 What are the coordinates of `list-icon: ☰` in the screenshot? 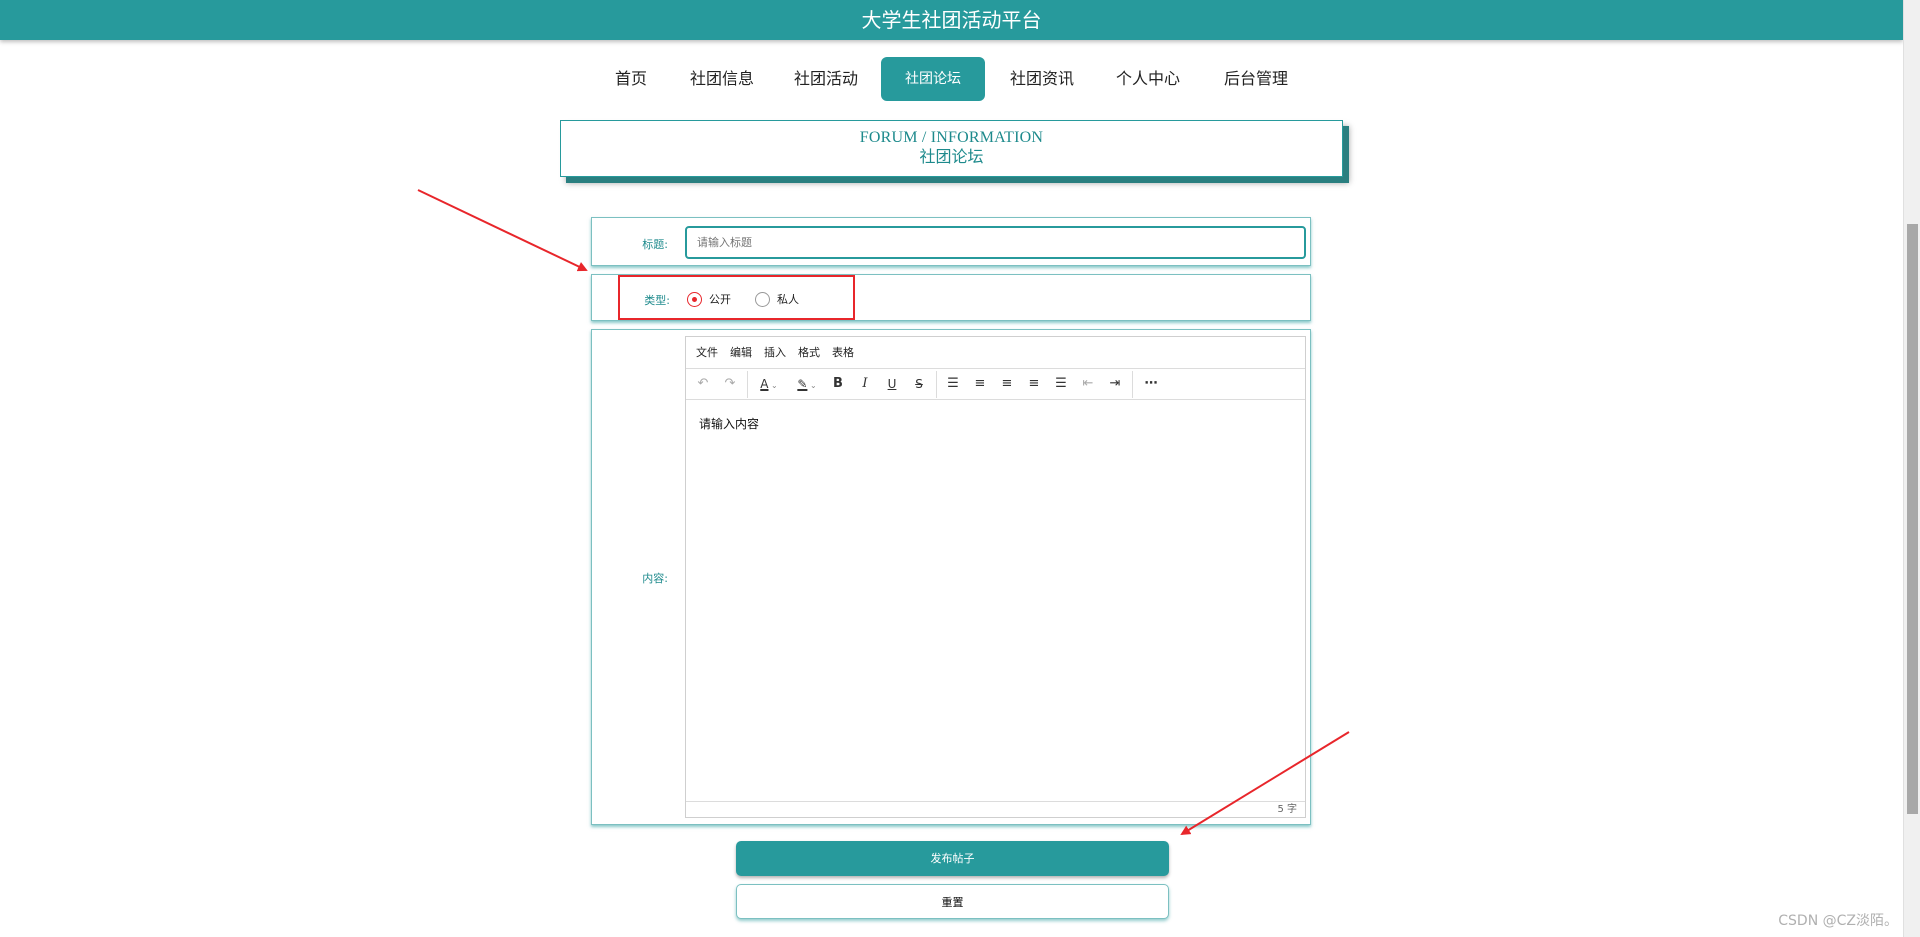 It's located at (953, 384).